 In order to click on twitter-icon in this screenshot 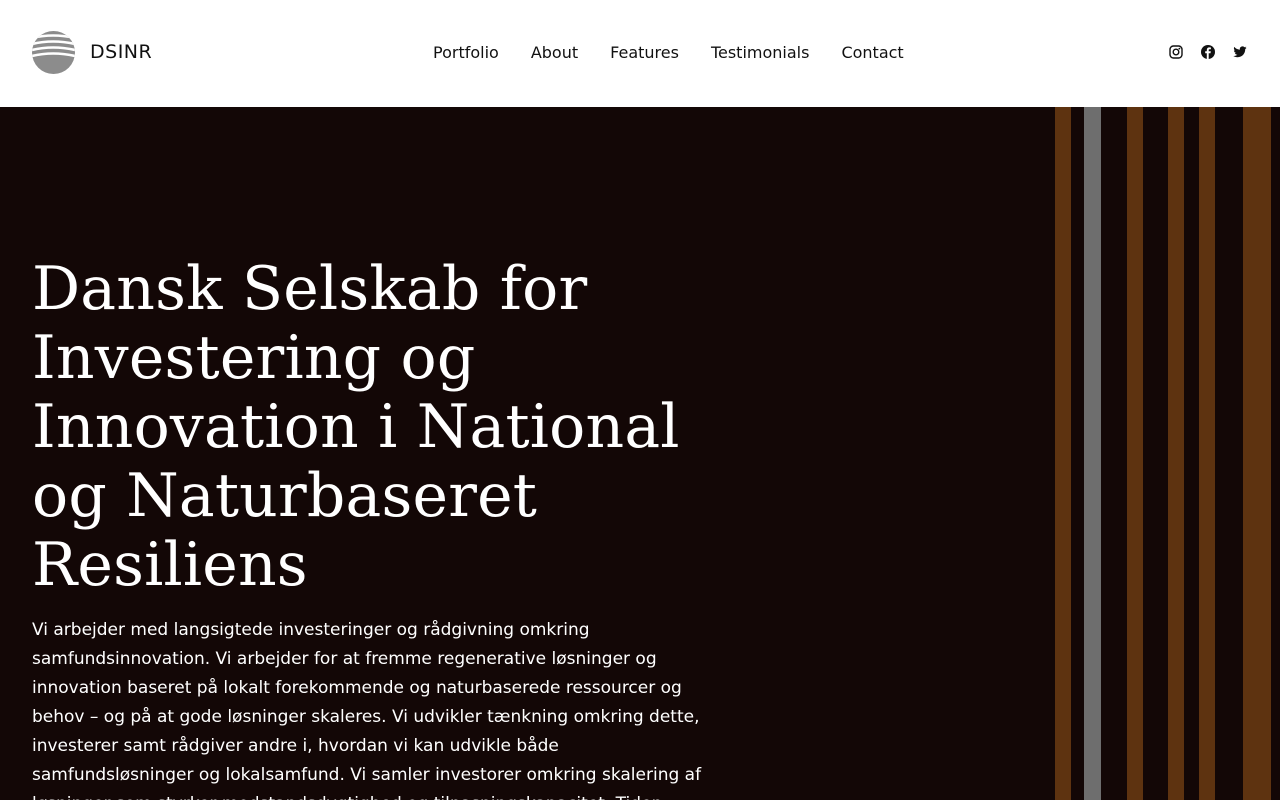, I will do `click(1240, 52)`.